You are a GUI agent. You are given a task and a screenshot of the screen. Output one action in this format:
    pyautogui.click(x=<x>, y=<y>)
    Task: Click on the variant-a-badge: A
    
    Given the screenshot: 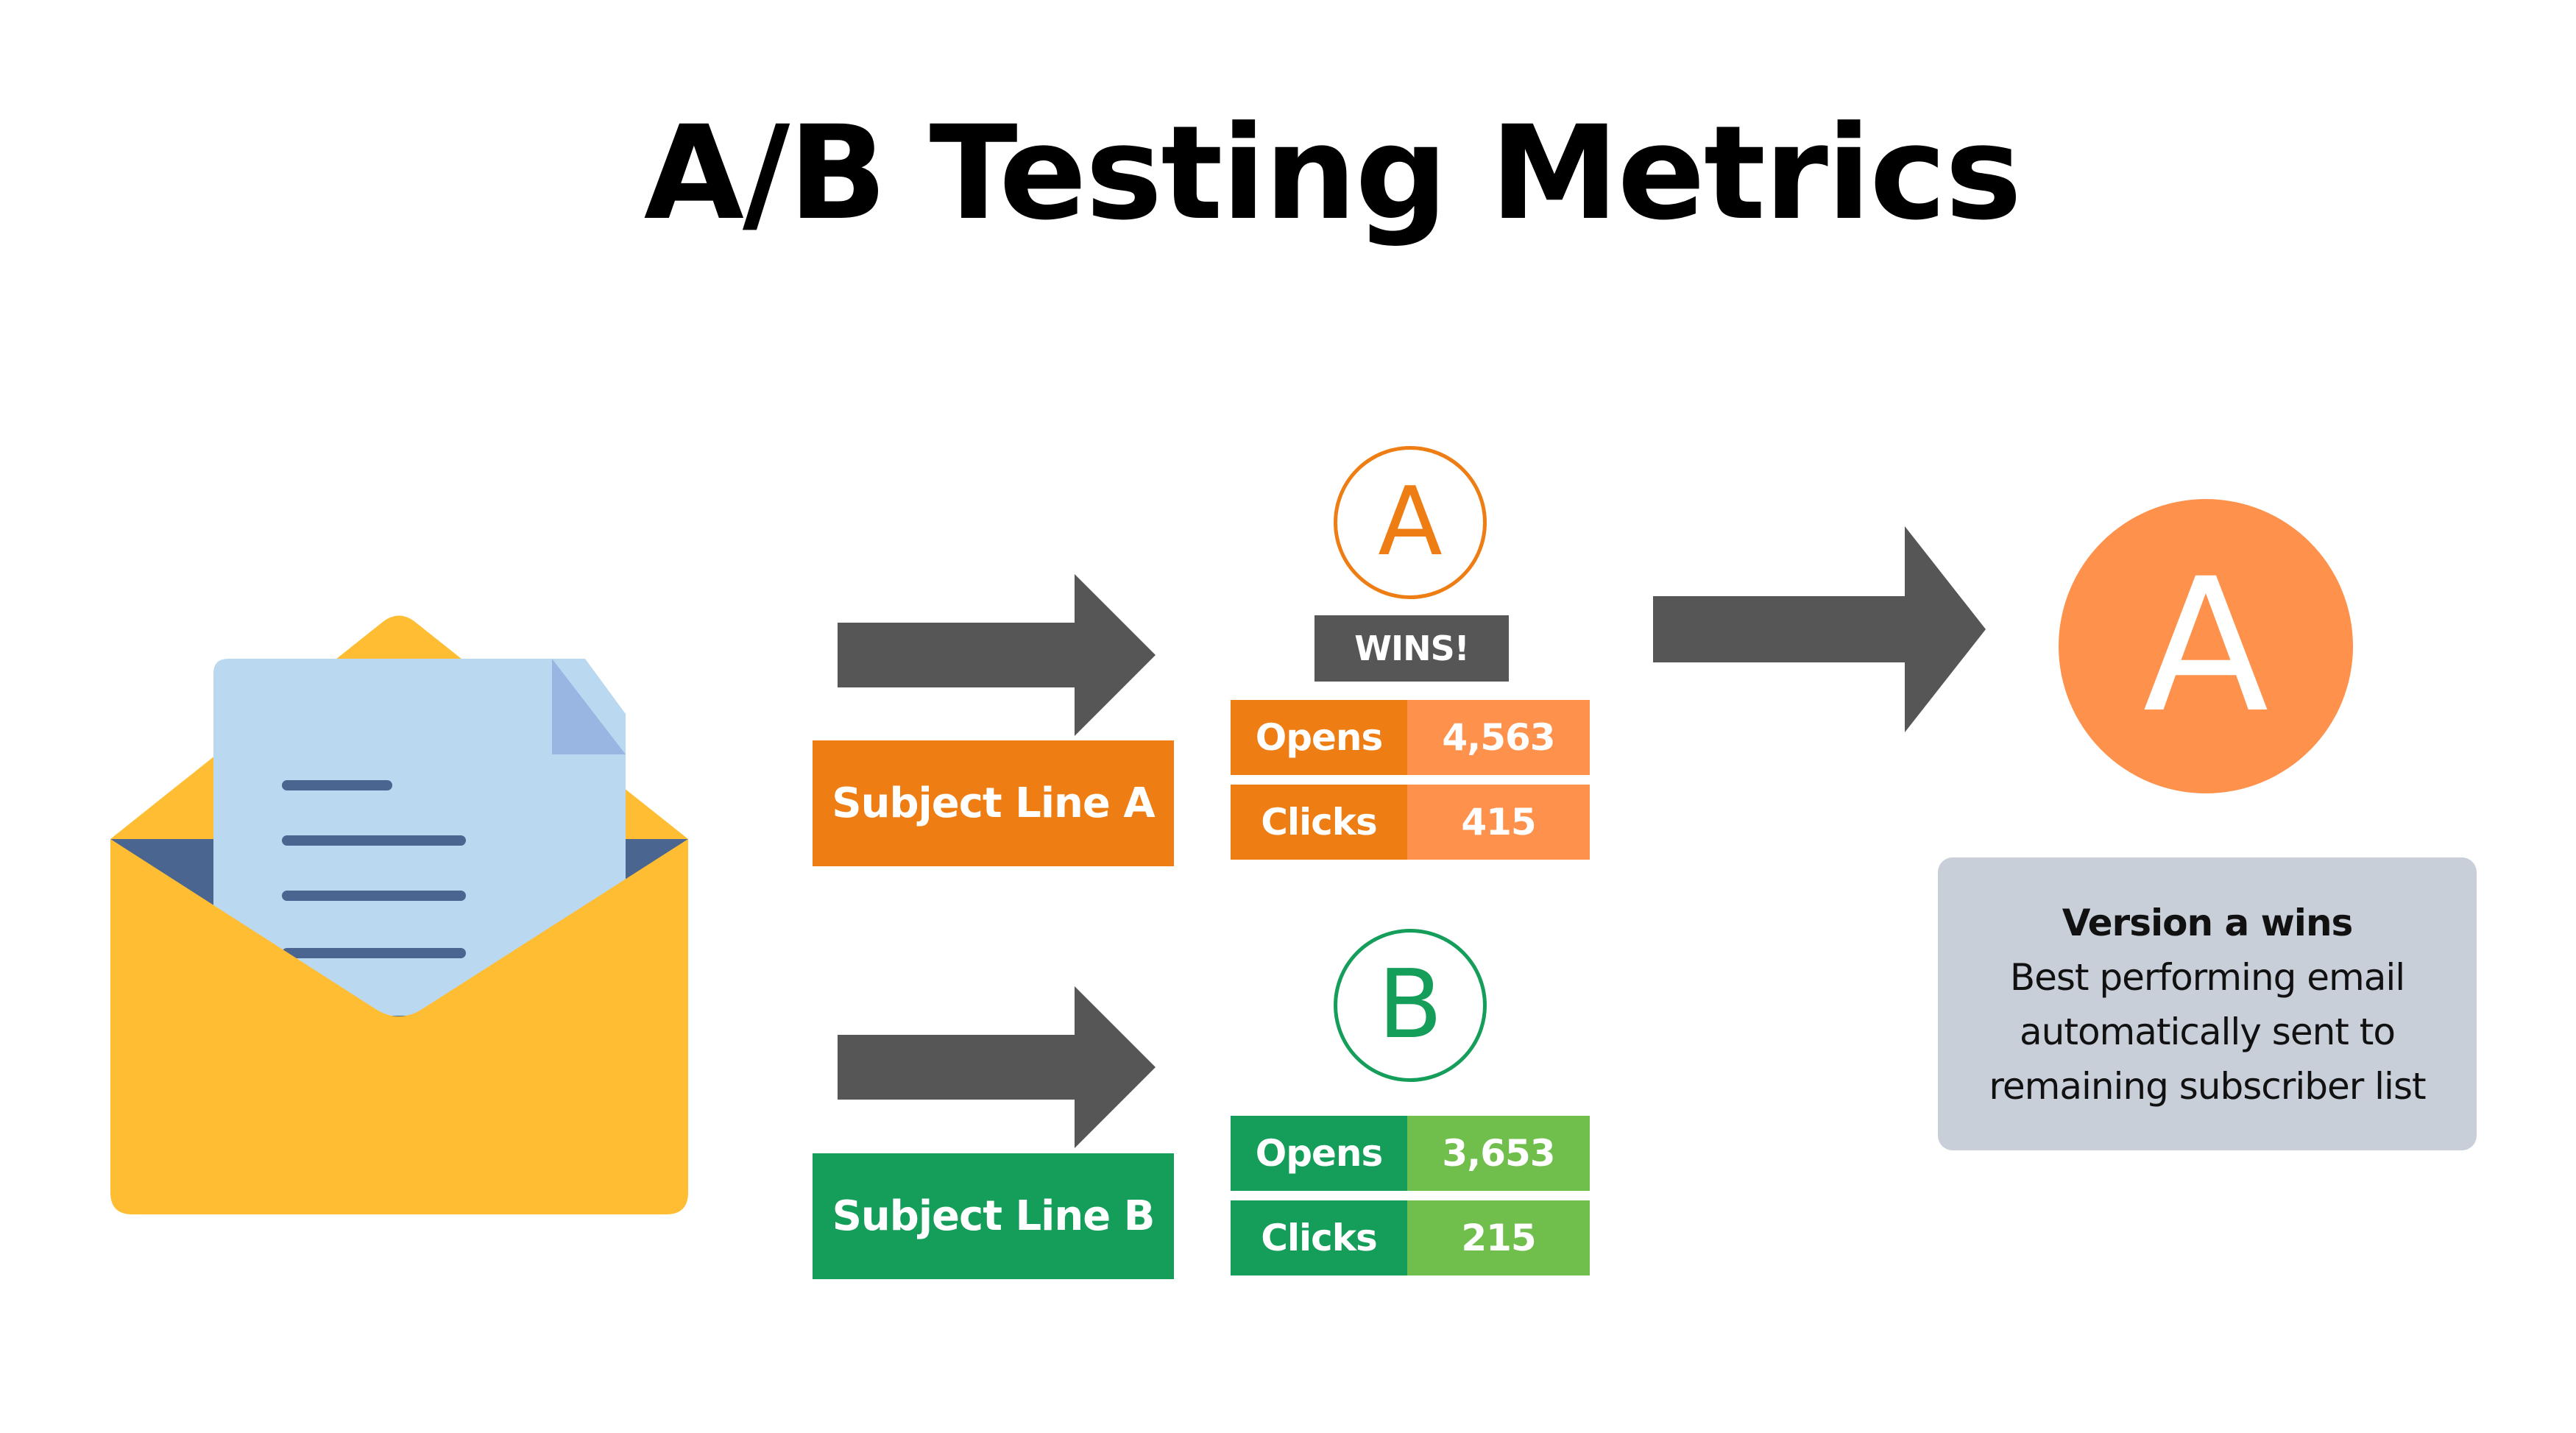 What is the action you would take?
    pyautogui.click(x=1410, y=522)
    